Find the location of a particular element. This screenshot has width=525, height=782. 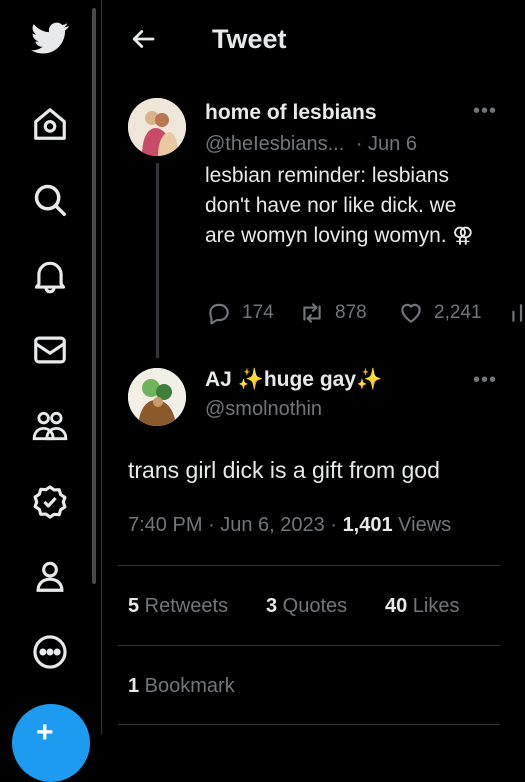

retweet-icon is located at coordinates (312, 313).